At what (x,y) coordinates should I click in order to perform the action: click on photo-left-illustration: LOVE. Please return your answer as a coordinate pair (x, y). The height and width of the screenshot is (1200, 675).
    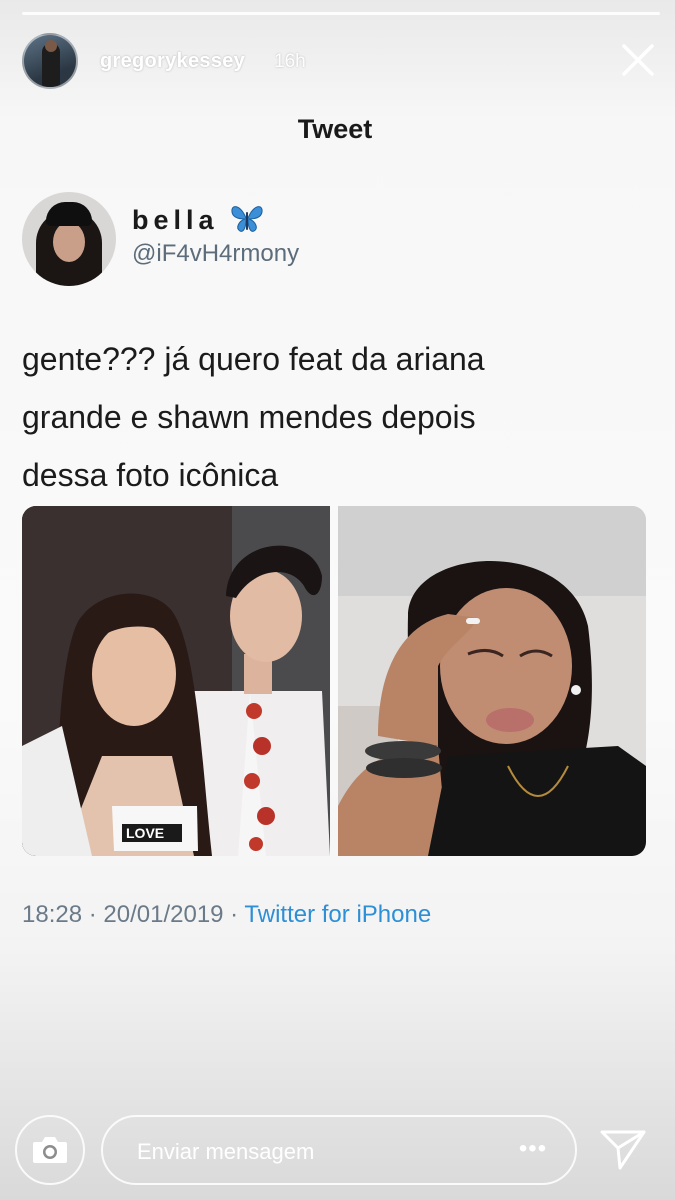
    Looking at the image, I should click on (176, 681).